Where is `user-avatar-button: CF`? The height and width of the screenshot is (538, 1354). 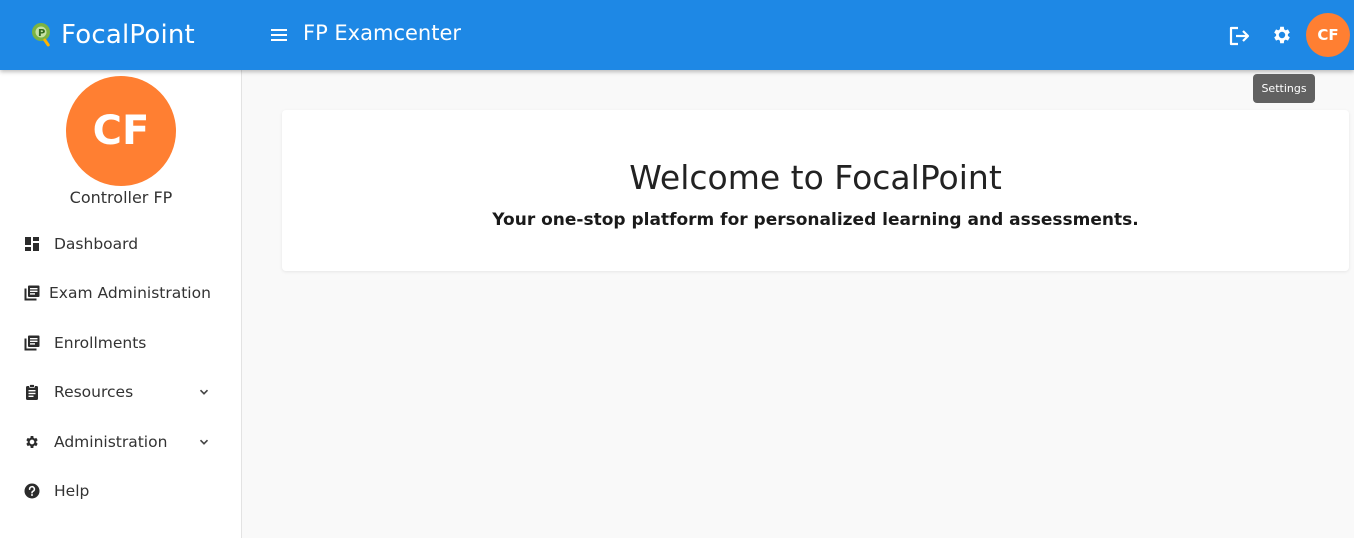
user-avatar-button: CF is located at coordinates (1328, 35).